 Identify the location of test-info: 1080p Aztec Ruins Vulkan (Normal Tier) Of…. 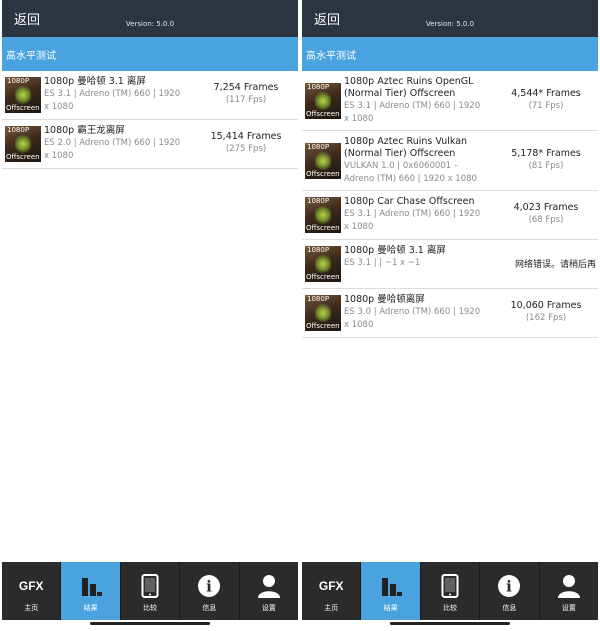
(424, 161).